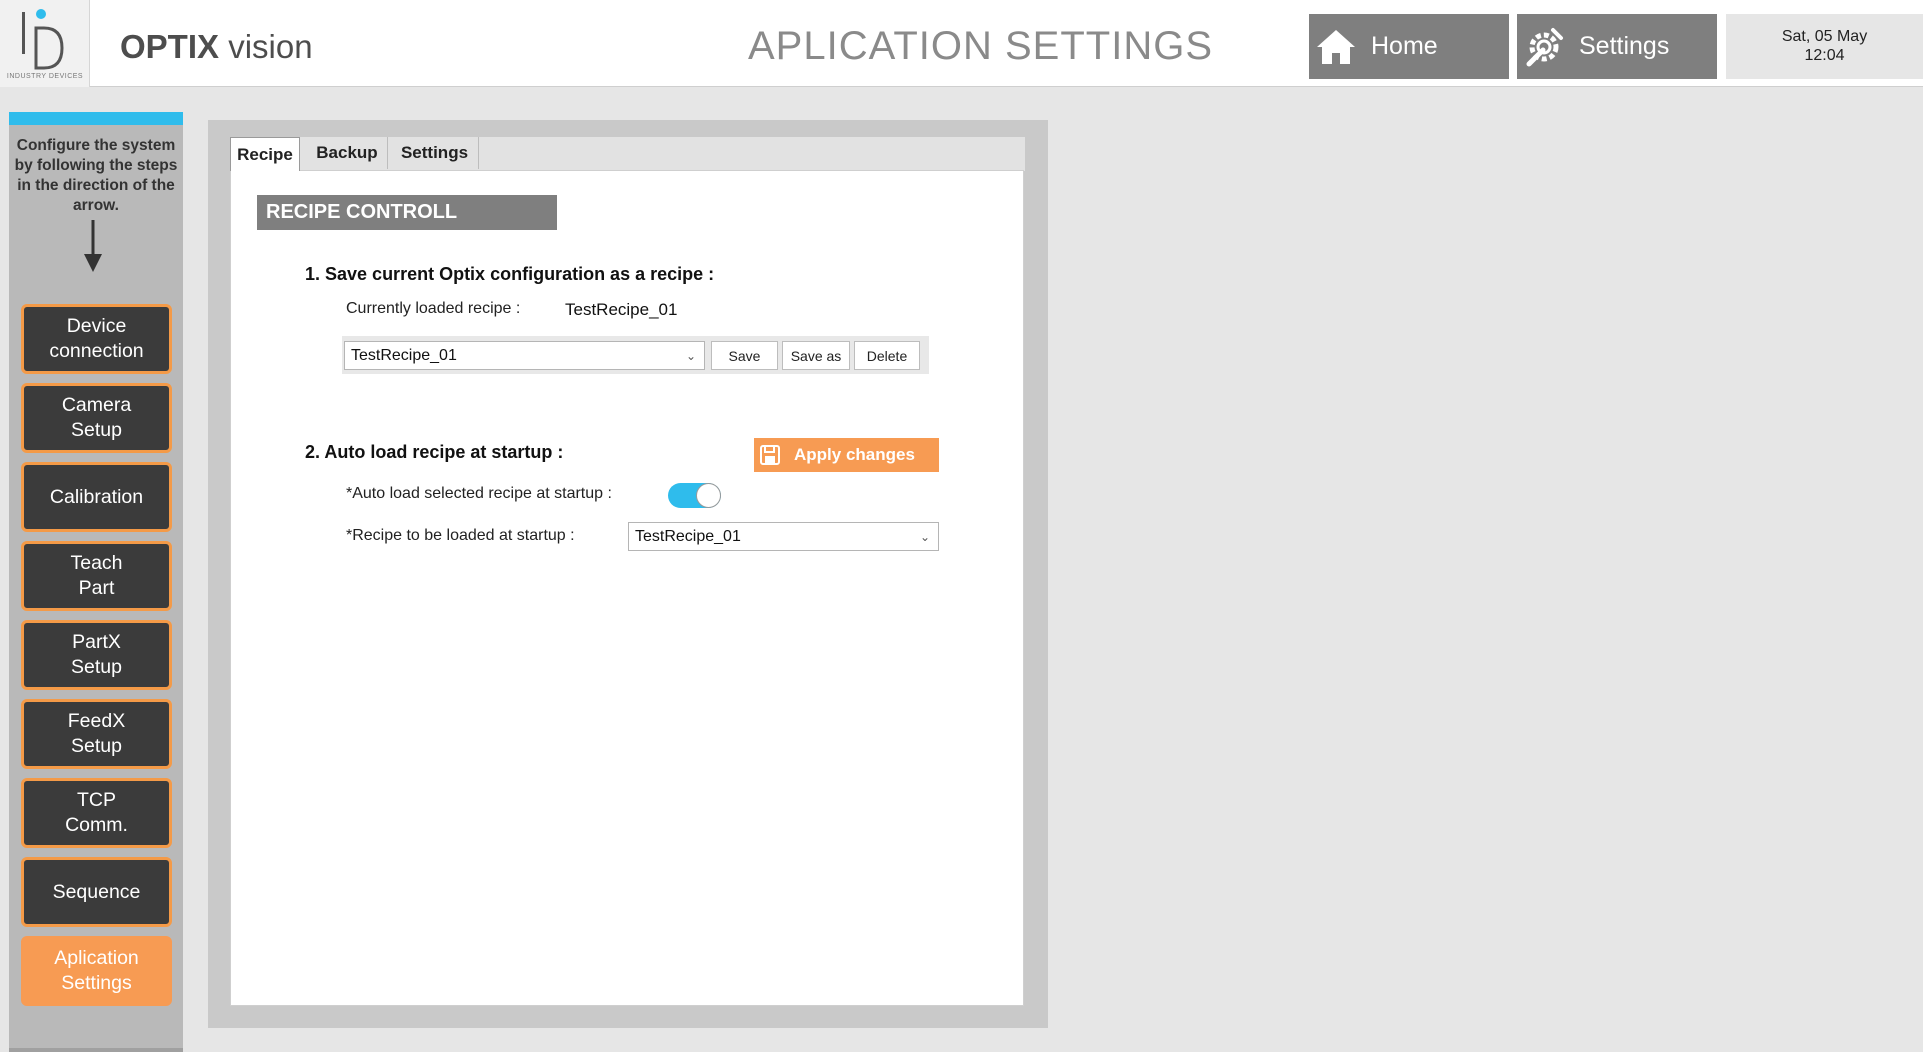 The image size is (1923, 1052). I want to click on apply-changes-button: Apply changes, so click(846, 455).